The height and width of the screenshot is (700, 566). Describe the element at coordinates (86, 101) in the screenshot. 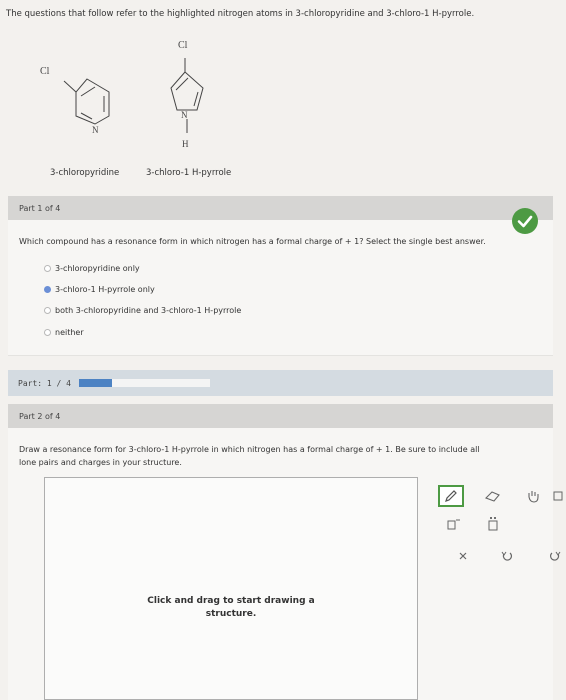

I see `pyridine-structure` at that location.